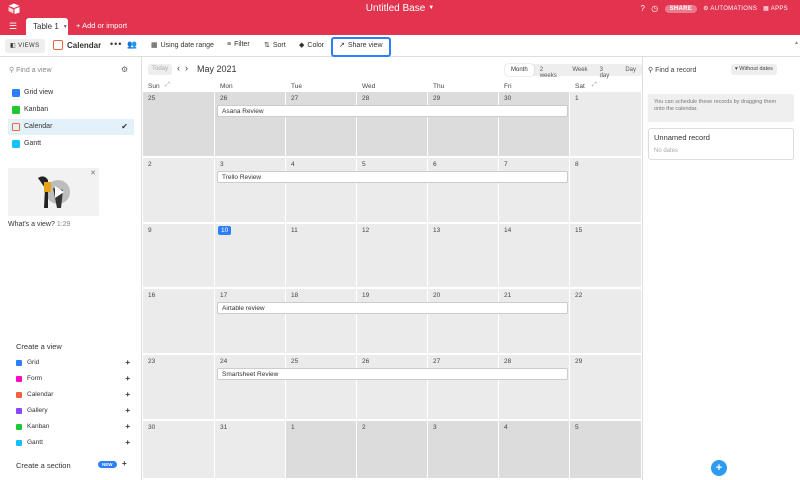  I want to click on chevron-left-icon: ‹, so click(178, 68).